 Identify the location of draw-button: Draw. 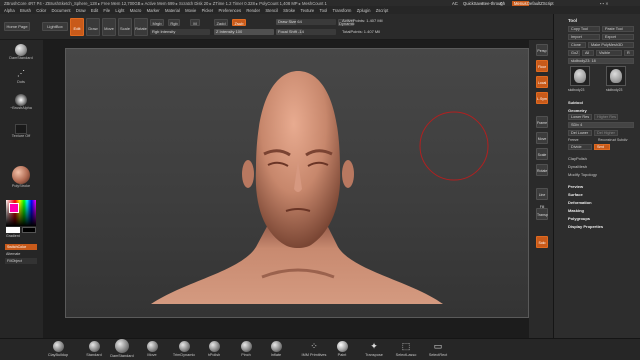
(93, 27).